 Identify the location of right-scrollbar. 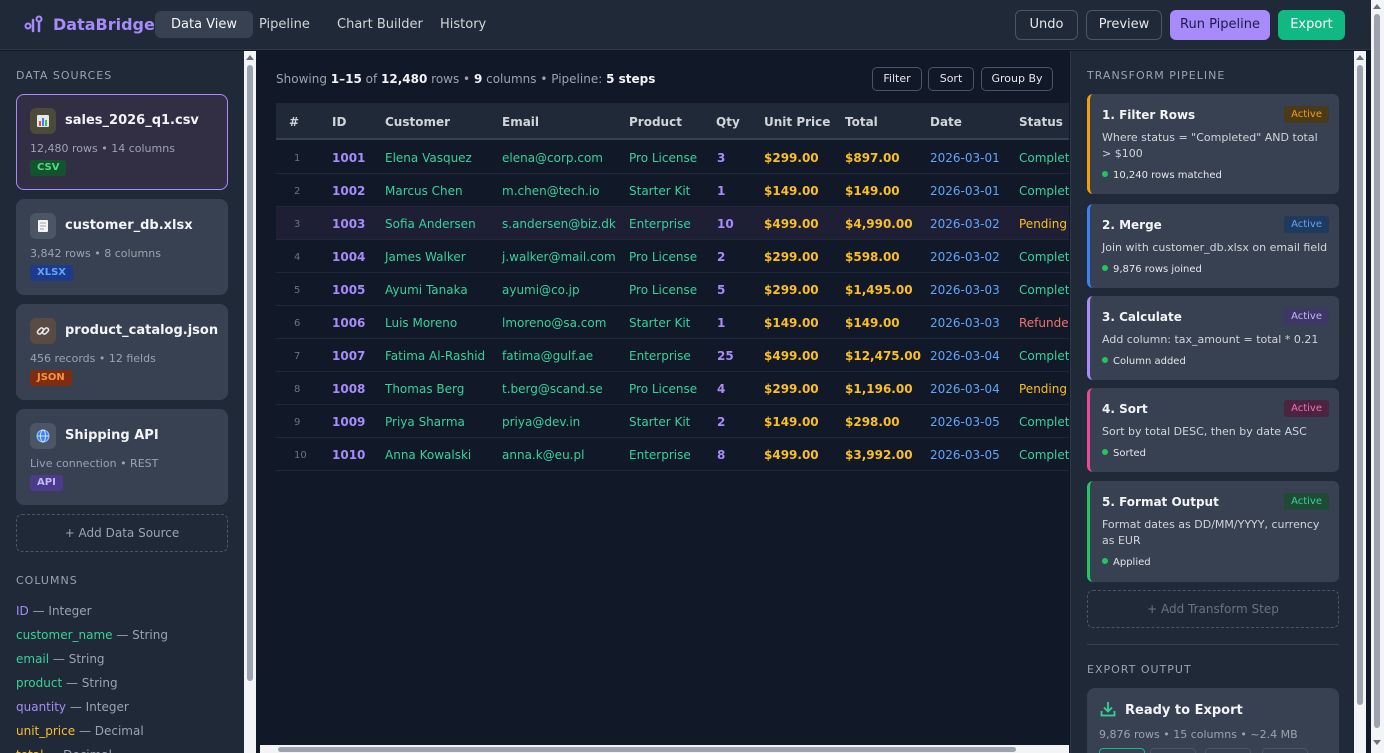
(1360, 402).